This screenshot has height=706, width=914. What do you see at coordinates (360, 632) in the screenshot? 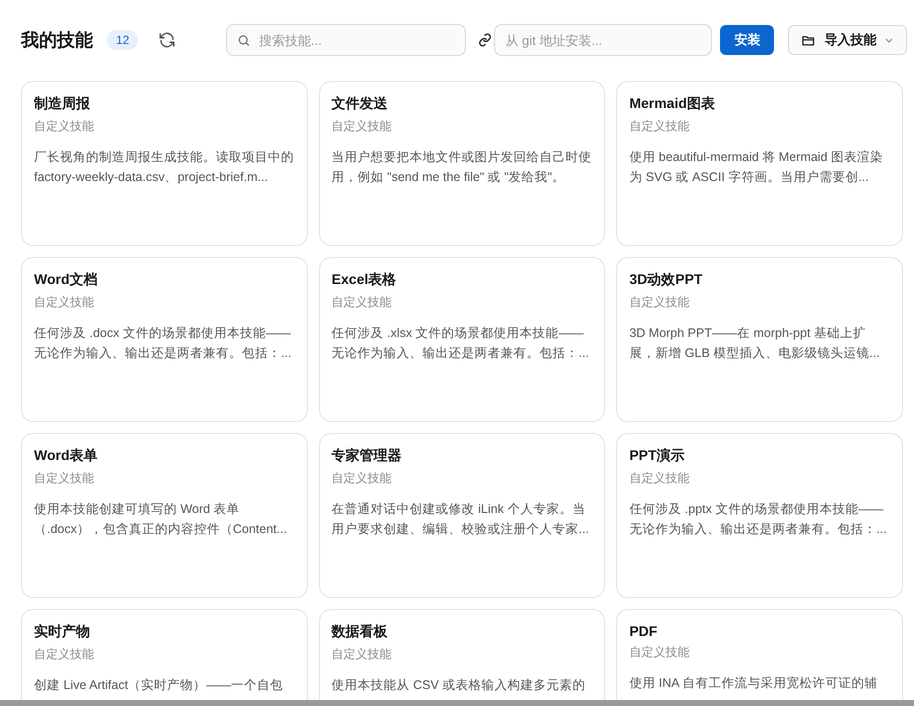
I see `skill-name: 数据看板` at bounding box center [360, 632].